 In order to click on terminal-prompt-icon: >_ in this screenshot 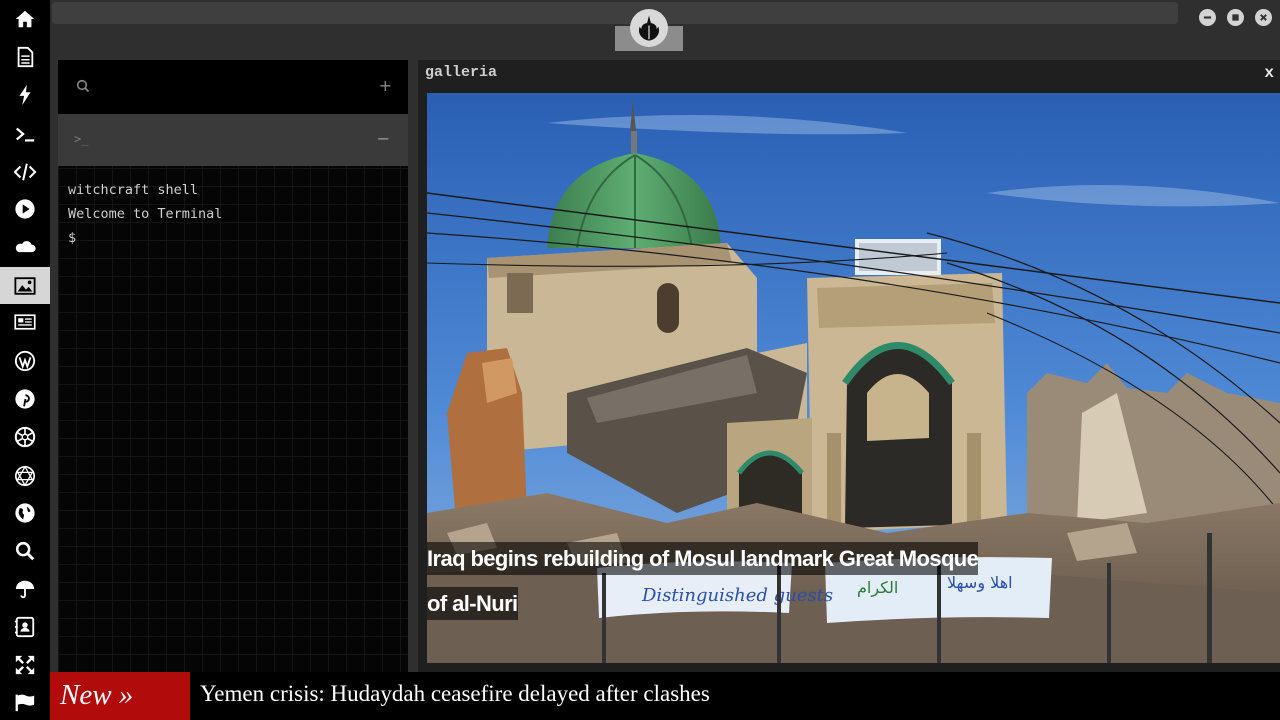, I will do `click(81, 139)`.